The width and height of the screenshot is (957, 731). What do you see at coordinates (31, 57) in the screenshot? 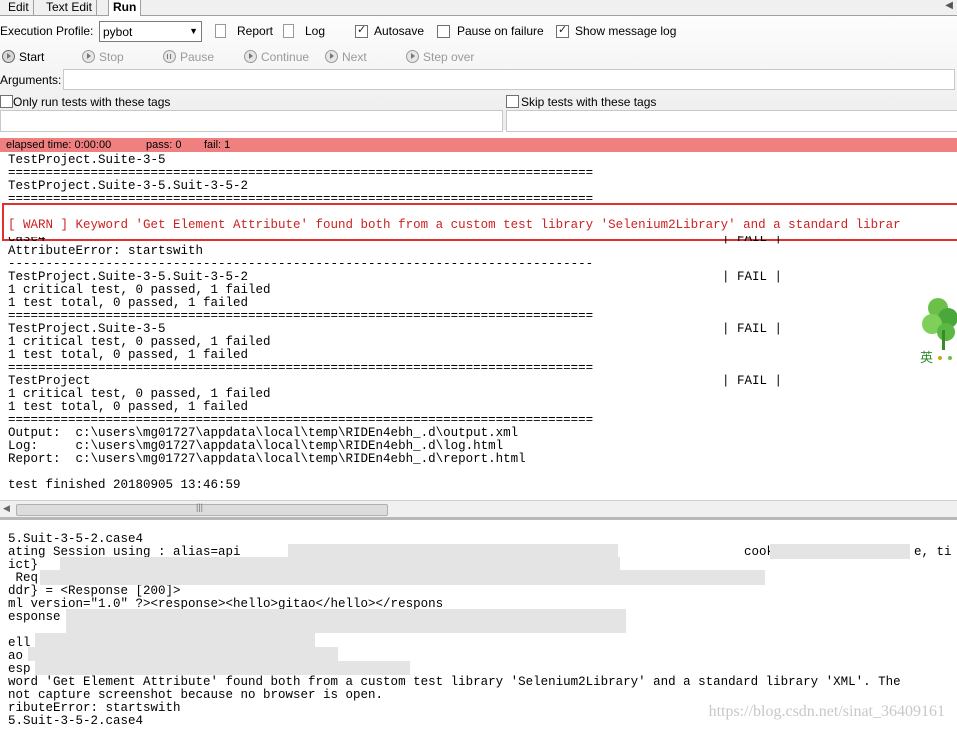
I see `start-button: Start` at bounding box center [31, 57].